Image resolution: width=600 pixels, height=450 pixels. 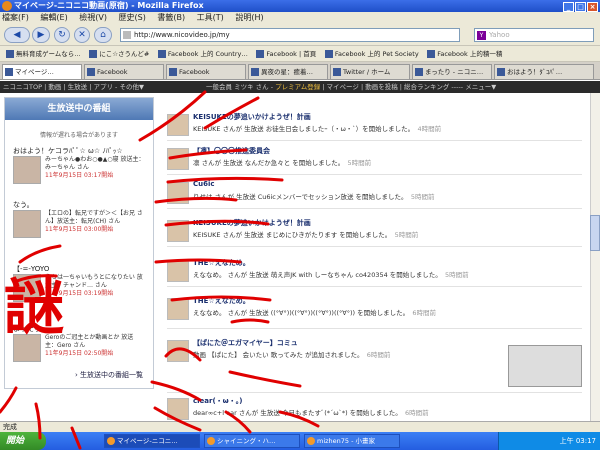 I want to click on menu-bookmarks: 書籤(B), so click(x=171, y=17).